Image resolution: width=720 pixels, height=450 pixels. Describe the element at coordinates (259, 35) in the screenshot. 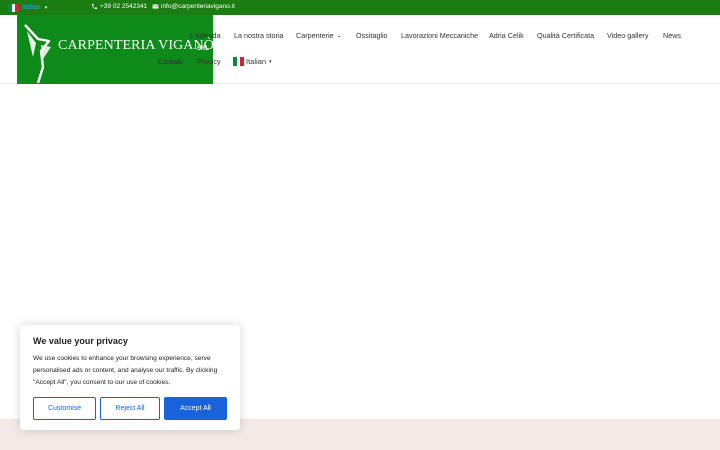

I see `nav-item-storia: La nostra storia` at that location.